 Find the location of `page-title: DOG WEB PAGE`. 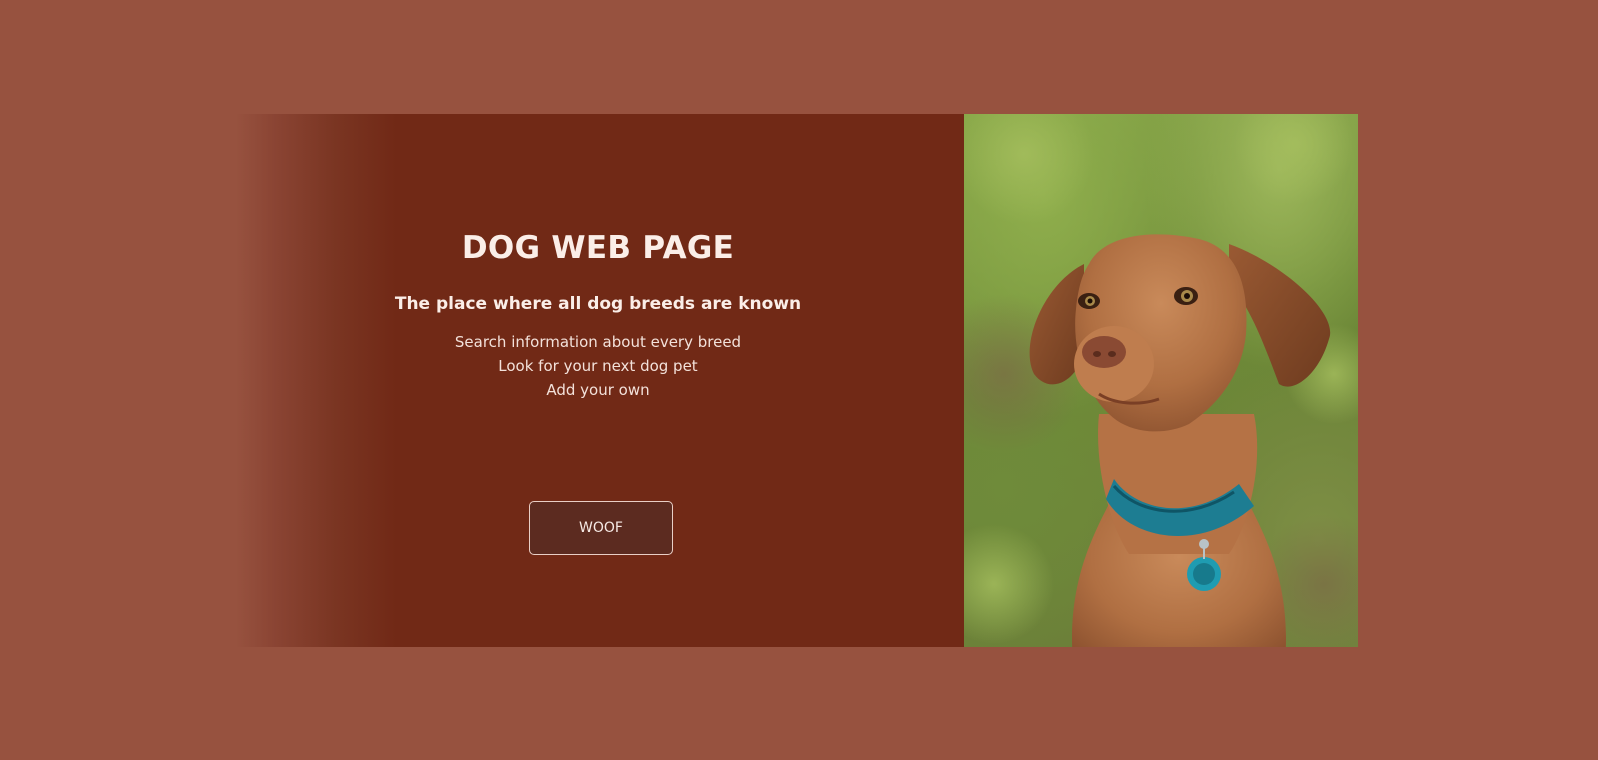

page-title: DOG WEB PAGE is located at coordinates (598, 248).